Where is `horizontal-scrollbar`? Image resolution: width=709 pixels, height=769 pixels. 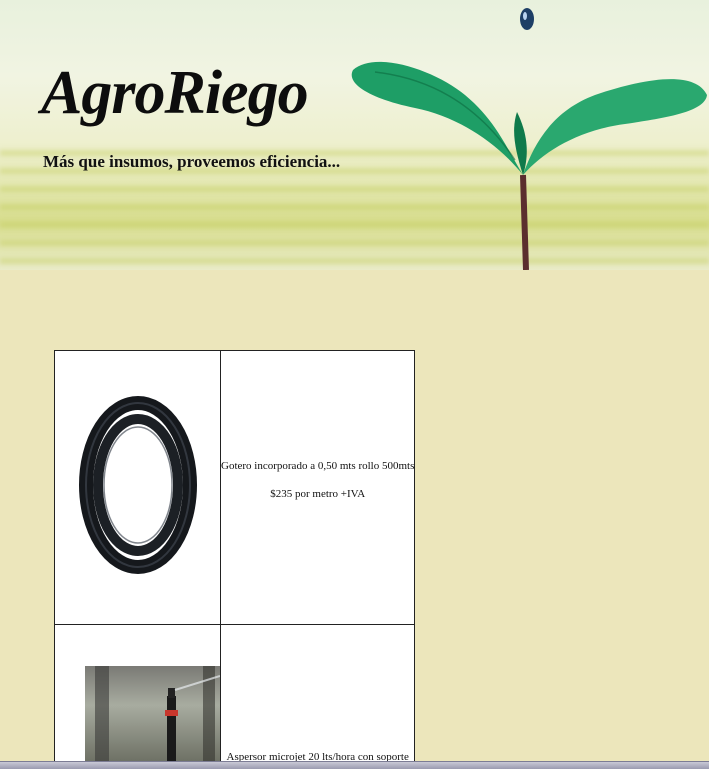 horizontal-scrollbar is located at coordinates (354, 765).